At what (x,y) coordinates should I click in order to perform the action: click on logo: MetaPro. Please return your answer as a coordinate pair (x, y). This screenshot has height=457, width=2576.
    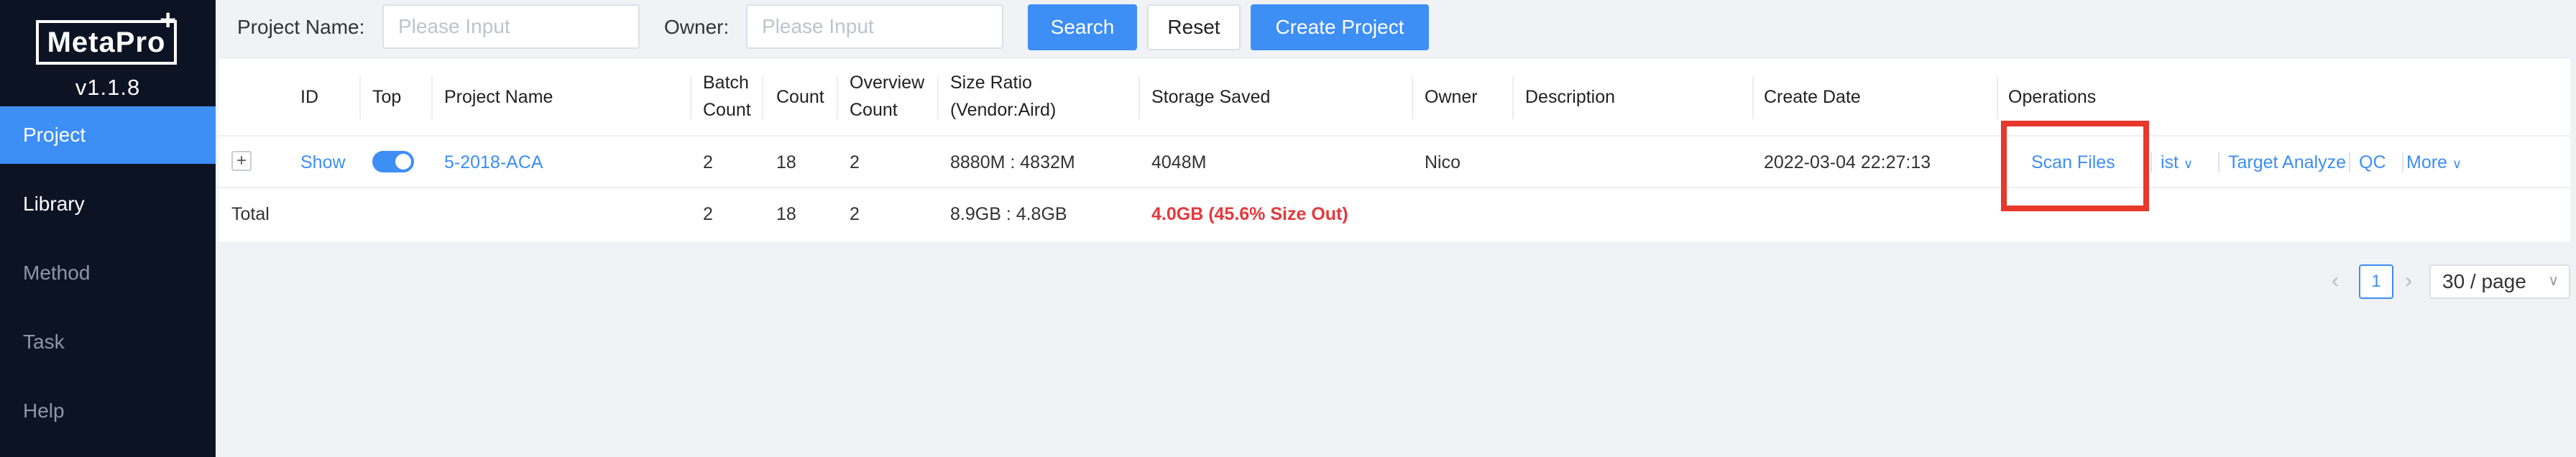
    Looking at the image, I should click on (106, 42).